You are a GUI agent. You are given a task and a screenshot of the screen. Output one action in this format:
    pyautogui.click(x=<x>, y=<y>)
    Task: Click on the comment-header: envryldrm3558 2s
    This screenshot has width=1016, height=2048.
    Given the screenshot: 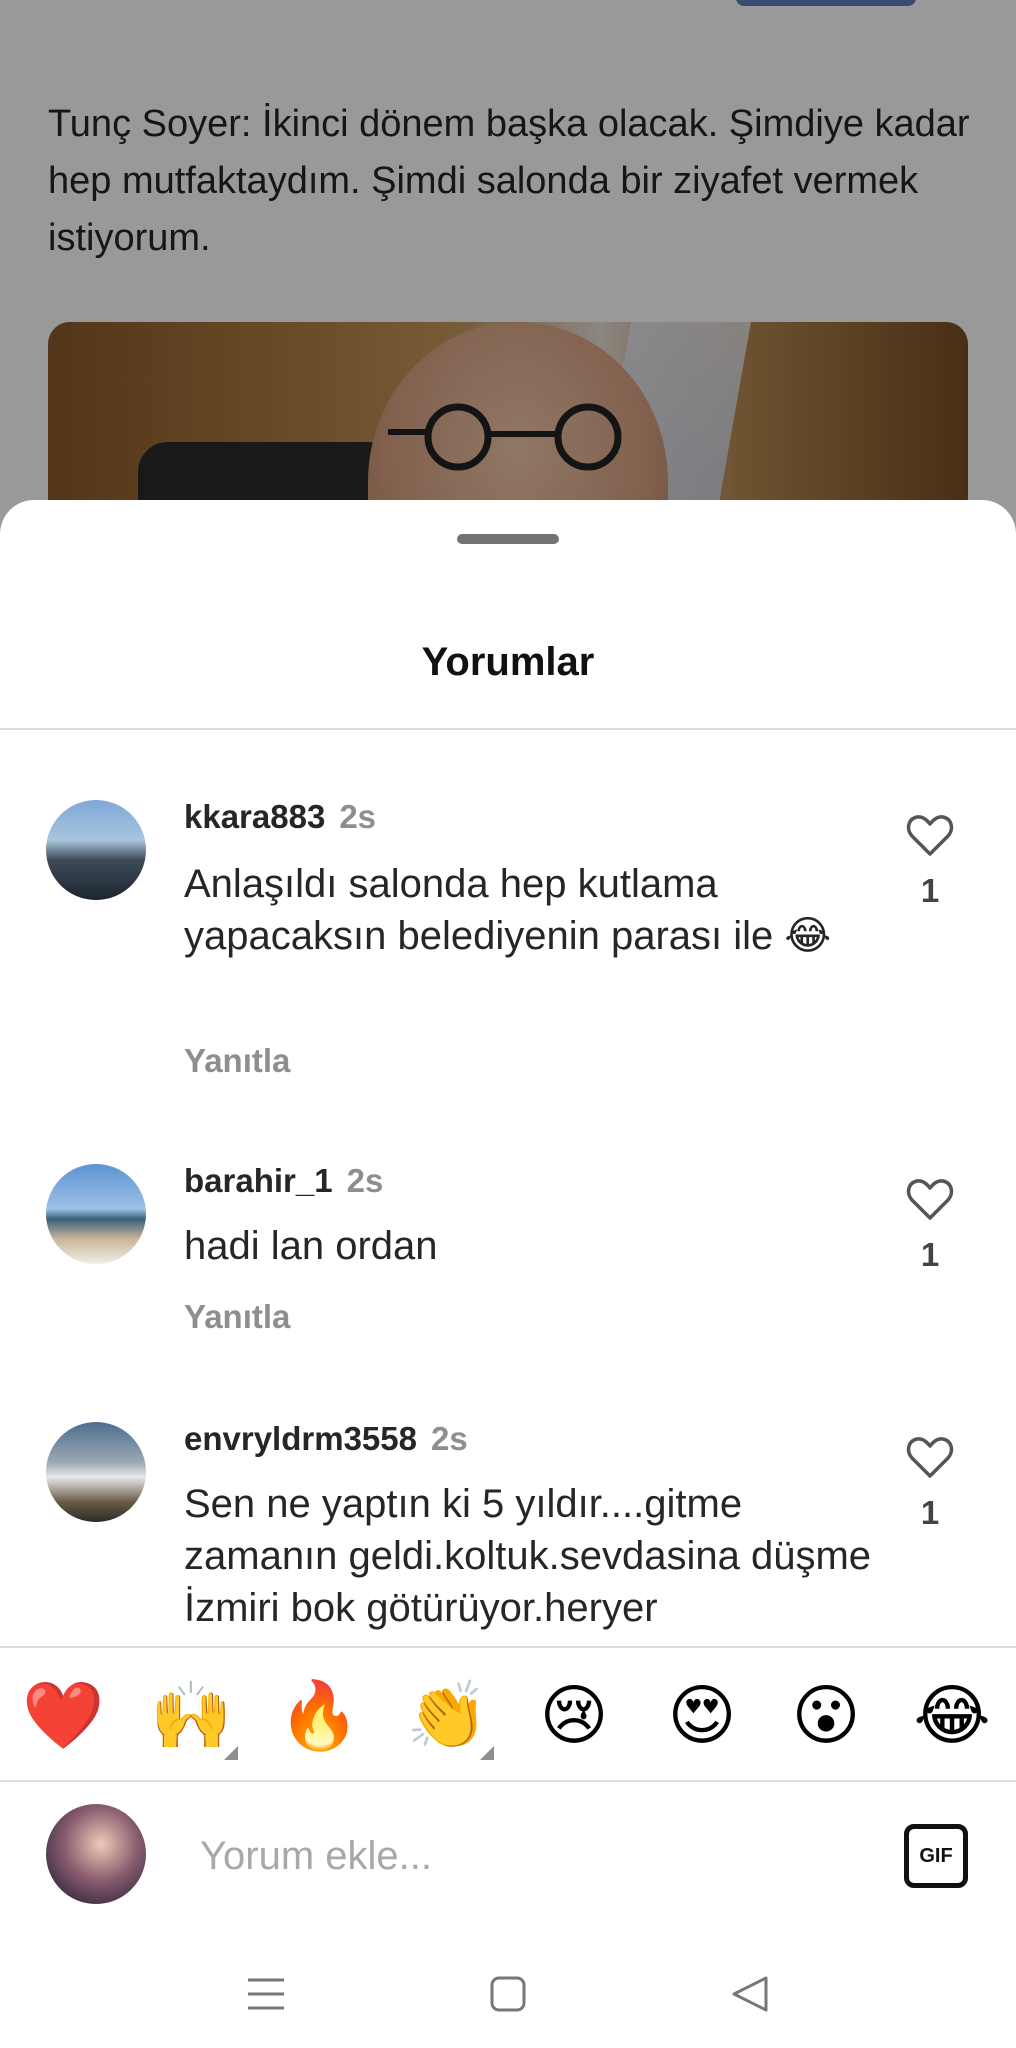 What is the action you would take?
    pyautogui.click(x=326, y=1439)
    